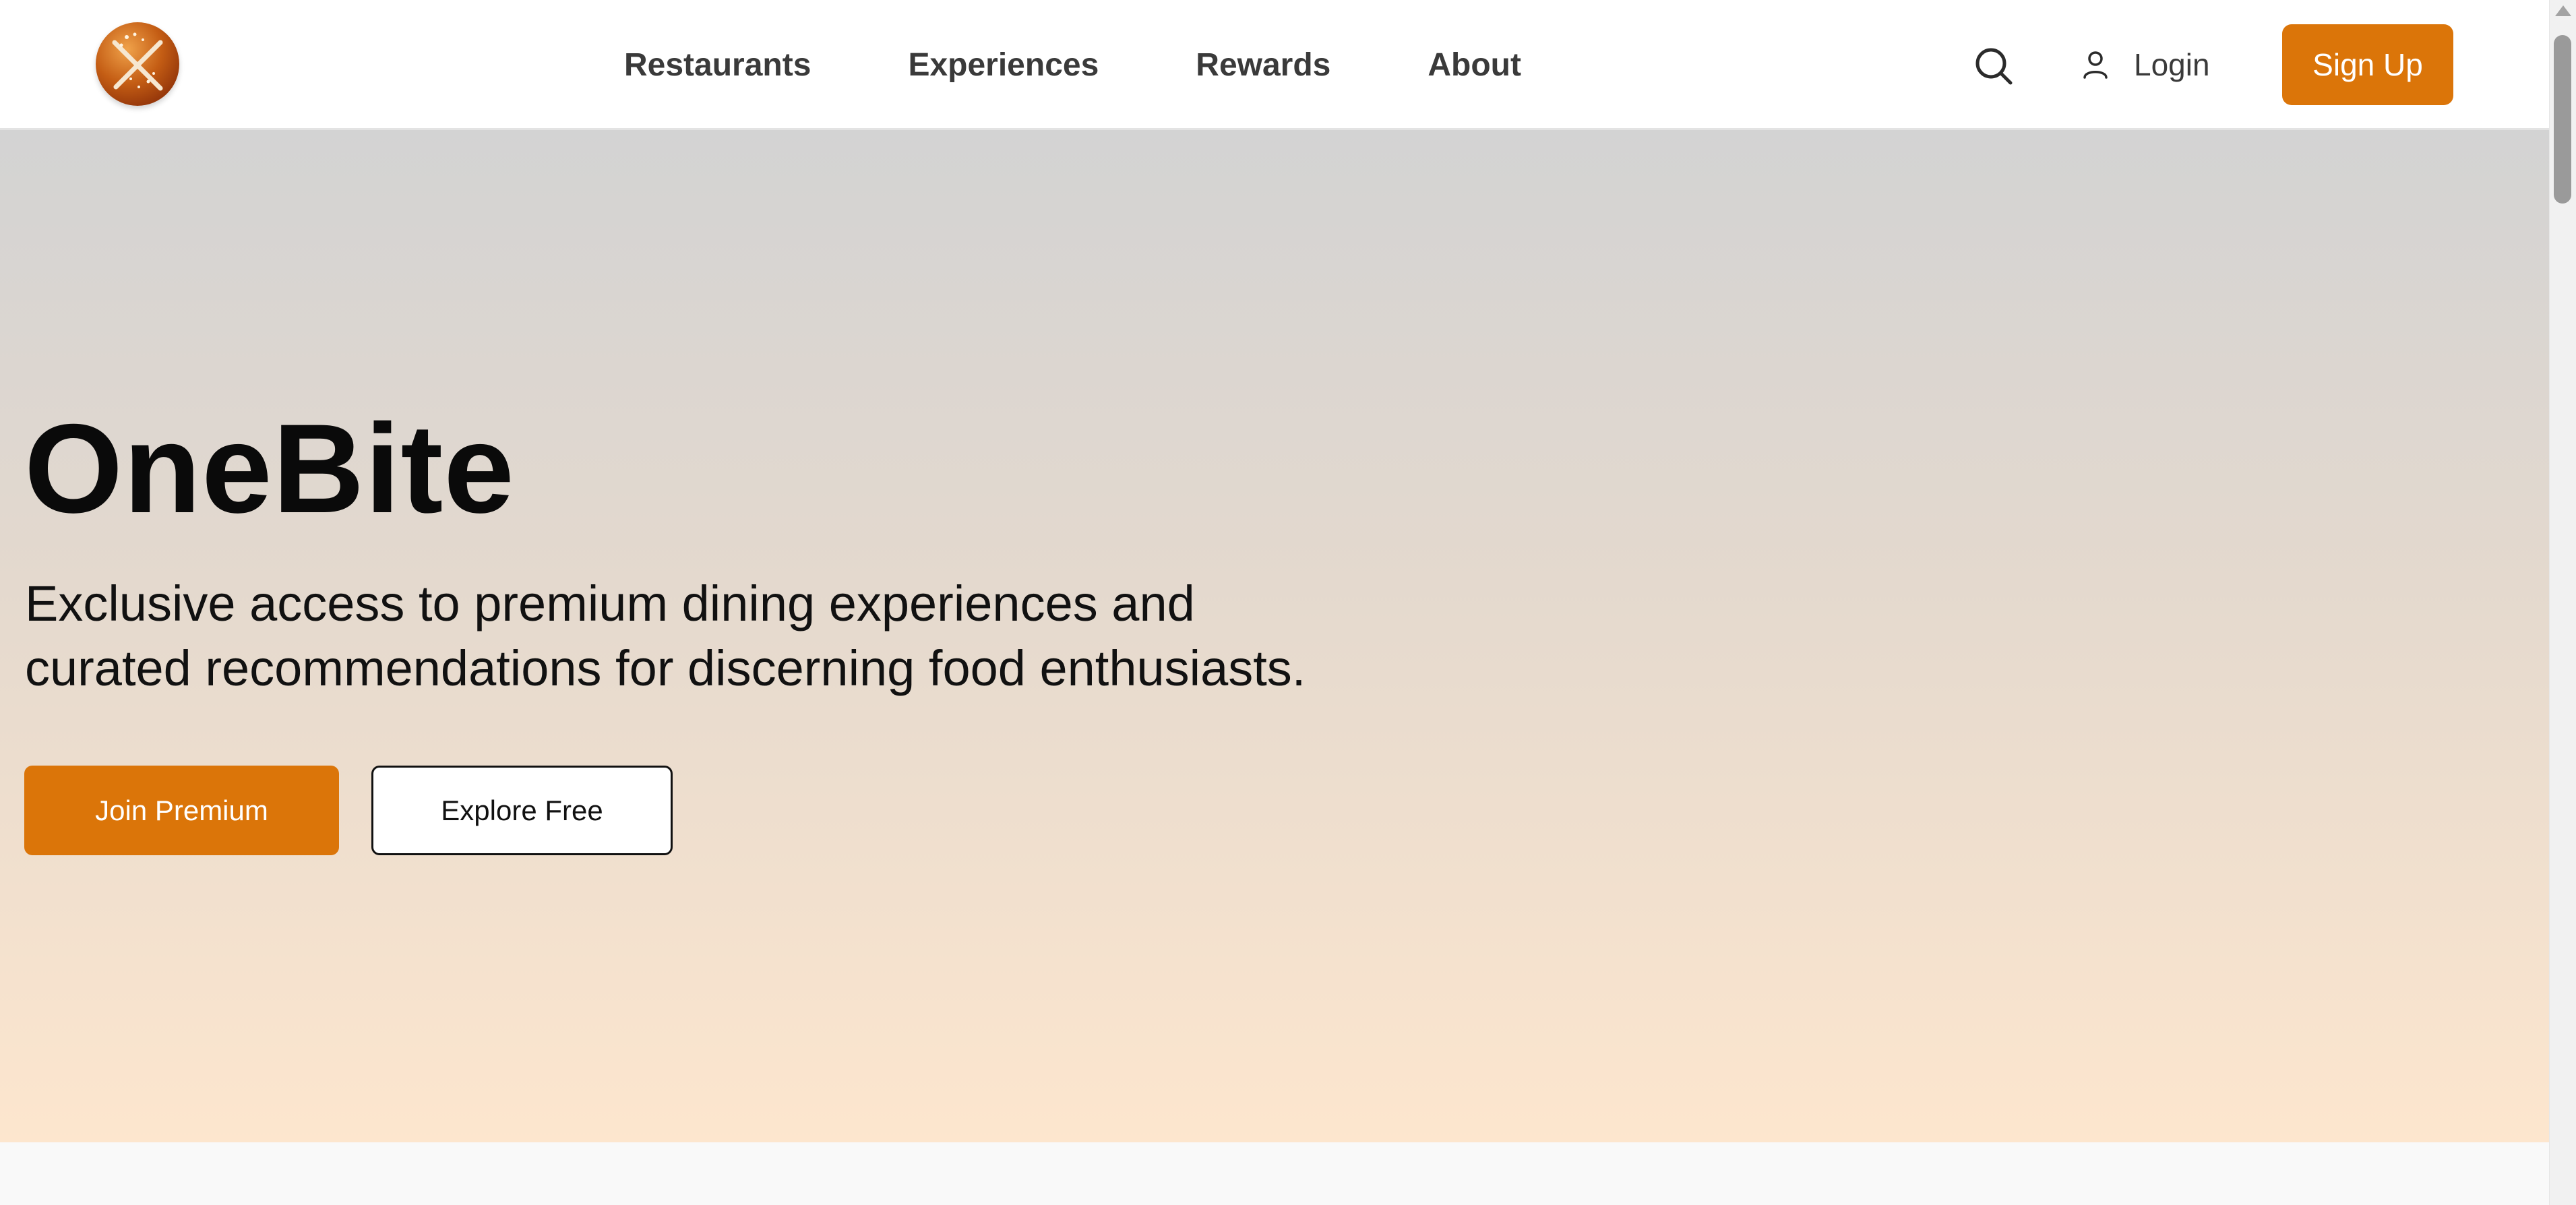 The image size is (2576, 1205). I want to click on login-label: Login, so click(2172, 64).